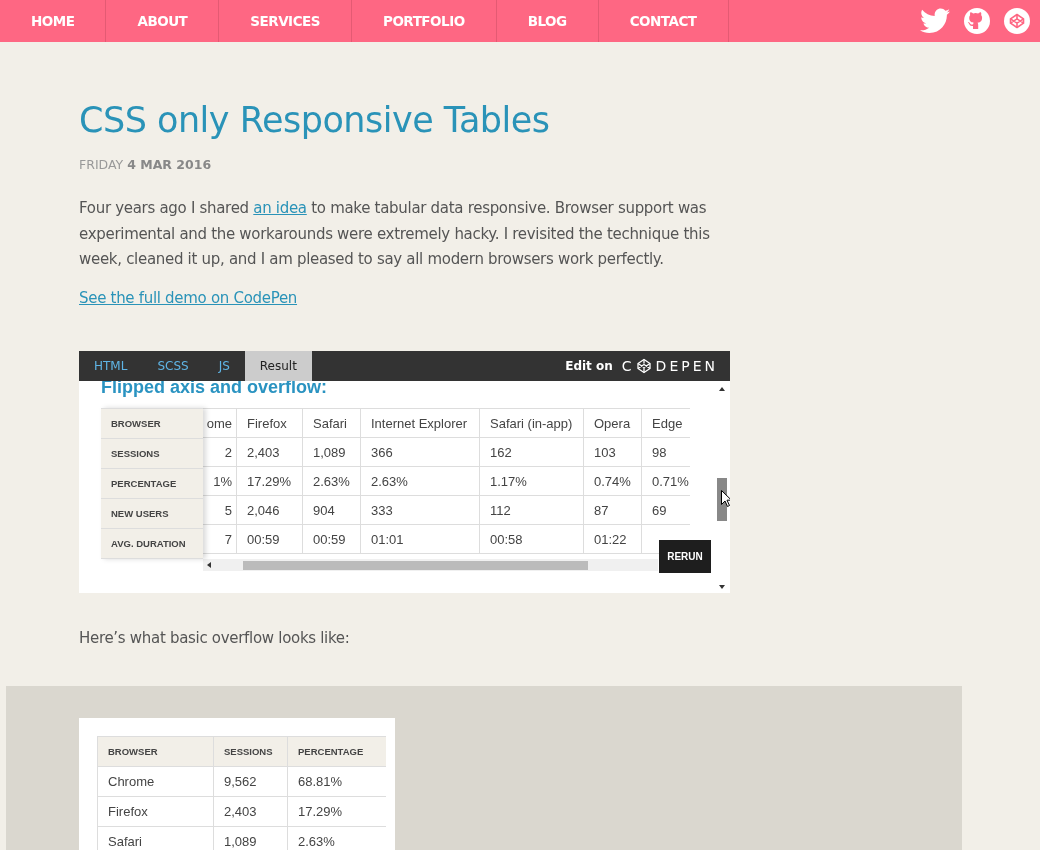 This screenshot has width=1040, height=850. Describe the element at coordinates (420, 539) in the screenshot. I see `table-cell: 01:01` at that location.